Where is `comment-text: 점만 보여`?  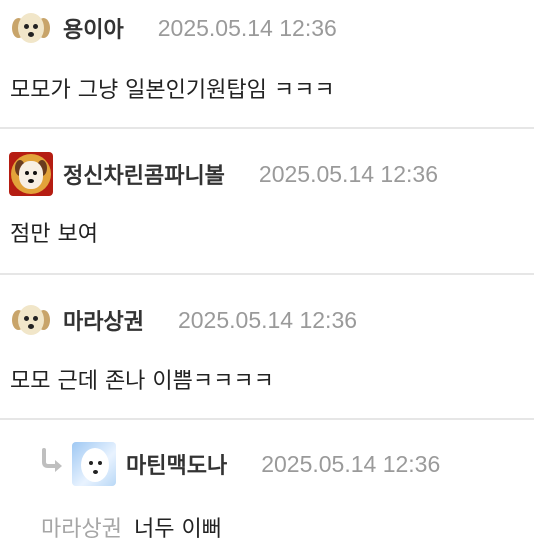 comment-text: 점만 보여 is located at coordinates (54, 234).